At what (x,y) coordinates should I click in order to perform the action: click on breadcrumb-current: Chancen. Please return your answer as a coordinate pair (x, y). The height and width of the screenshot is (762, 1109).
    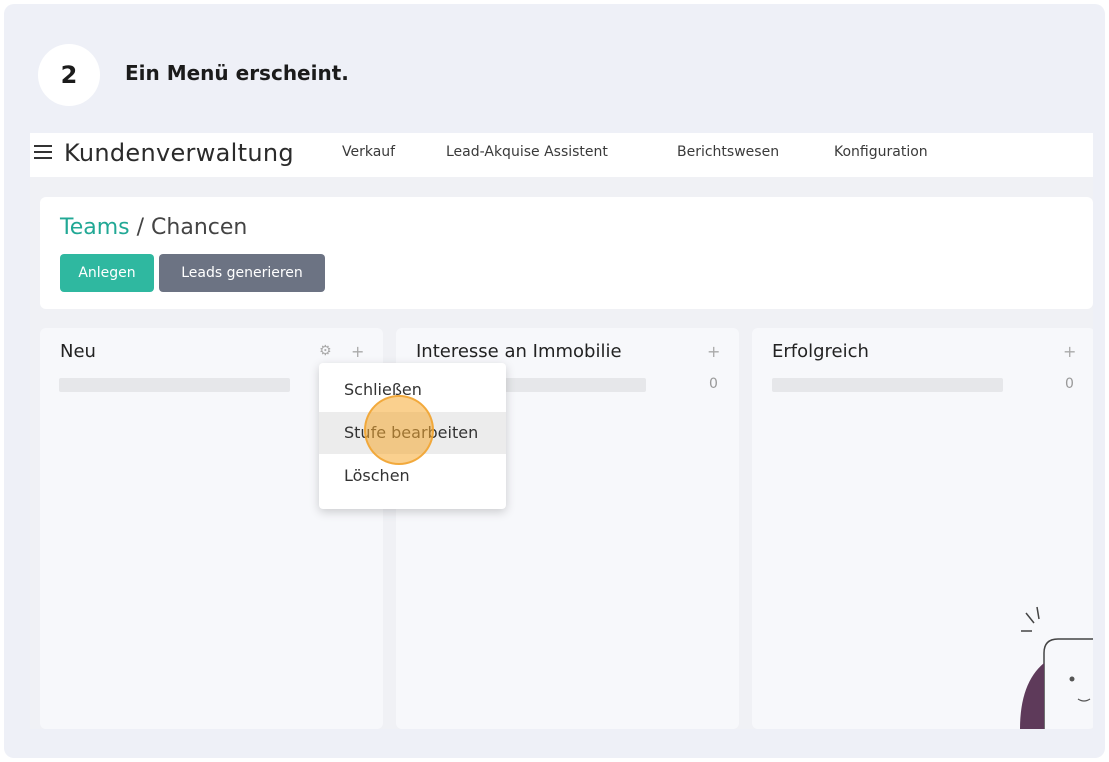
    Looking at the image, I should click on (199, 227).